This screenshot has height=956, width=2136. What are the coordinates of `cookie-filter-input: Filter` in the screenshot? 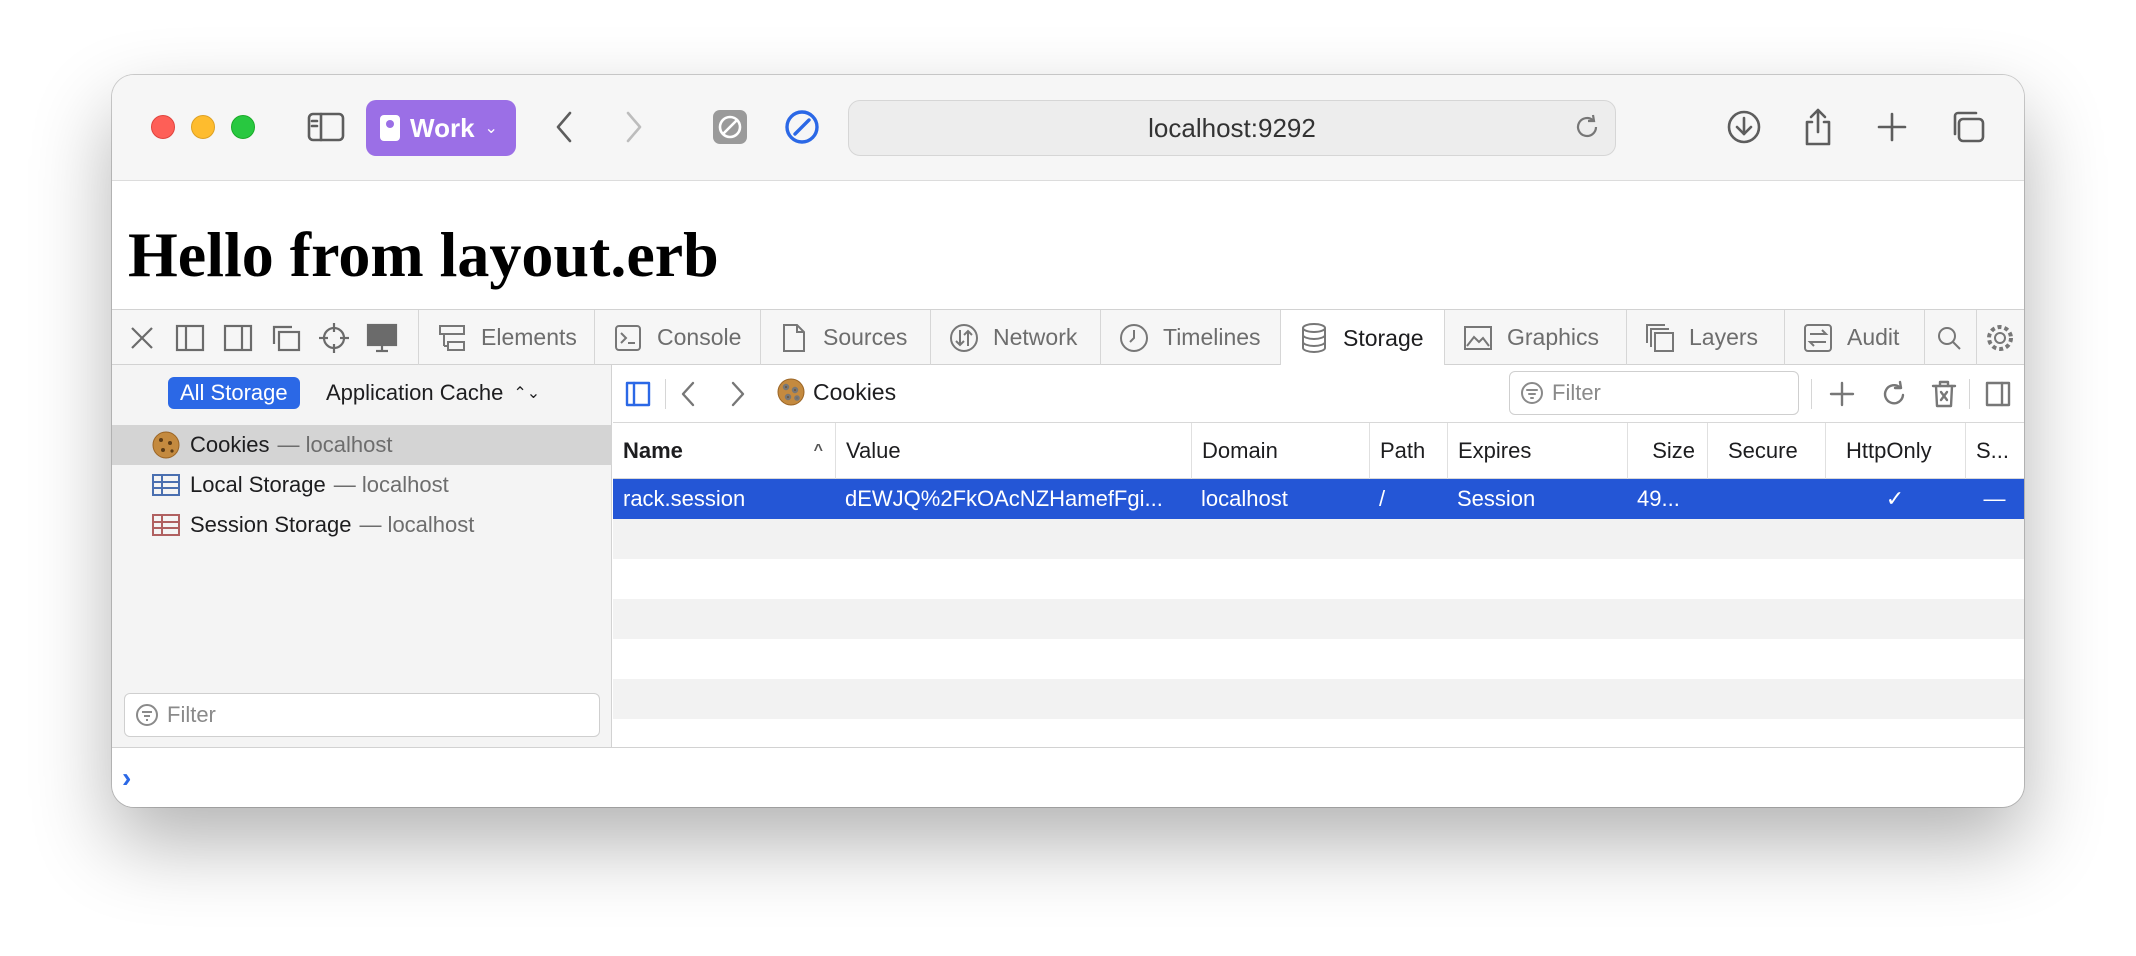 It's located at (1654, 393).